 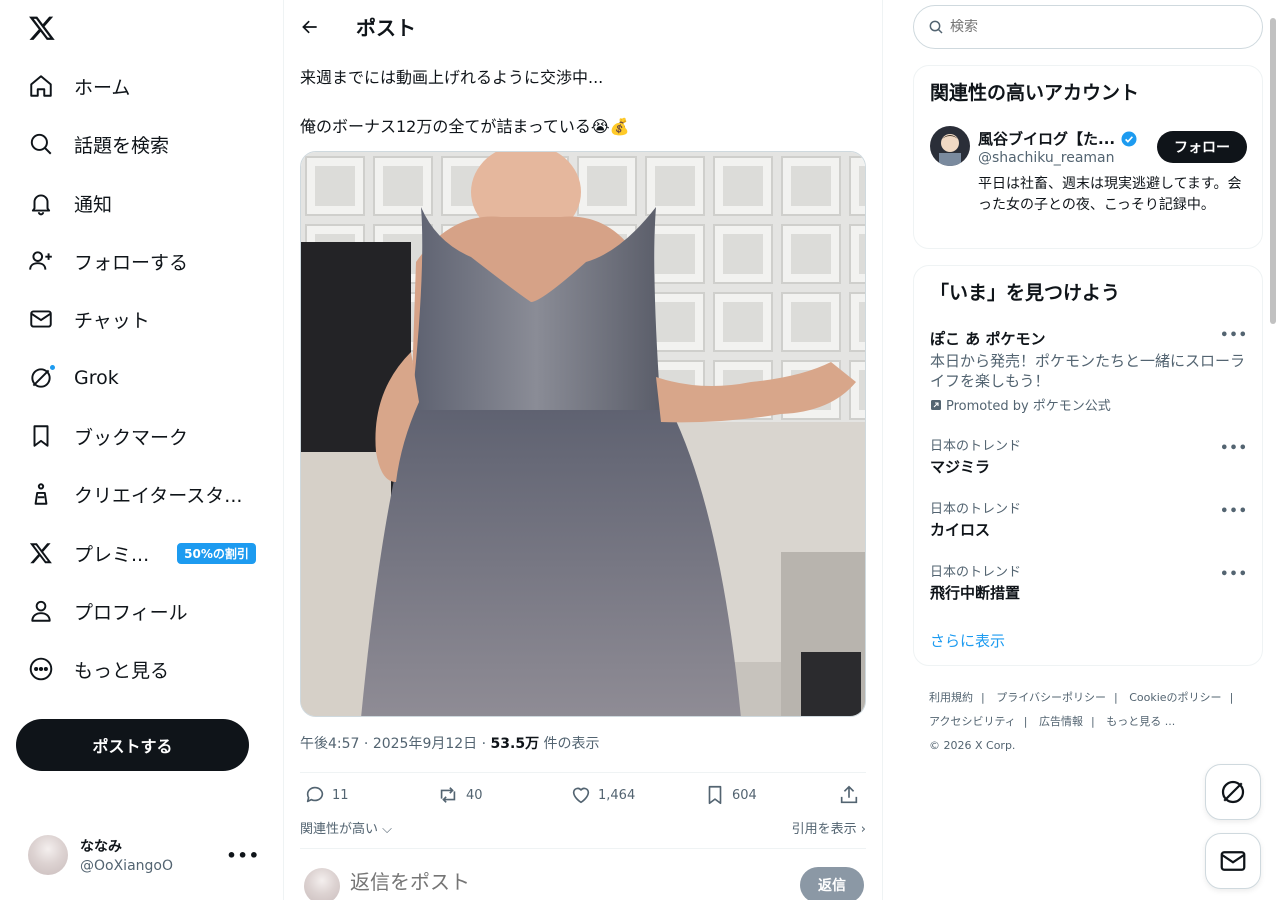 What do you see at coordinates (583, 848) in the screenshot?
I see `divider` at bounding box center [583, 848].